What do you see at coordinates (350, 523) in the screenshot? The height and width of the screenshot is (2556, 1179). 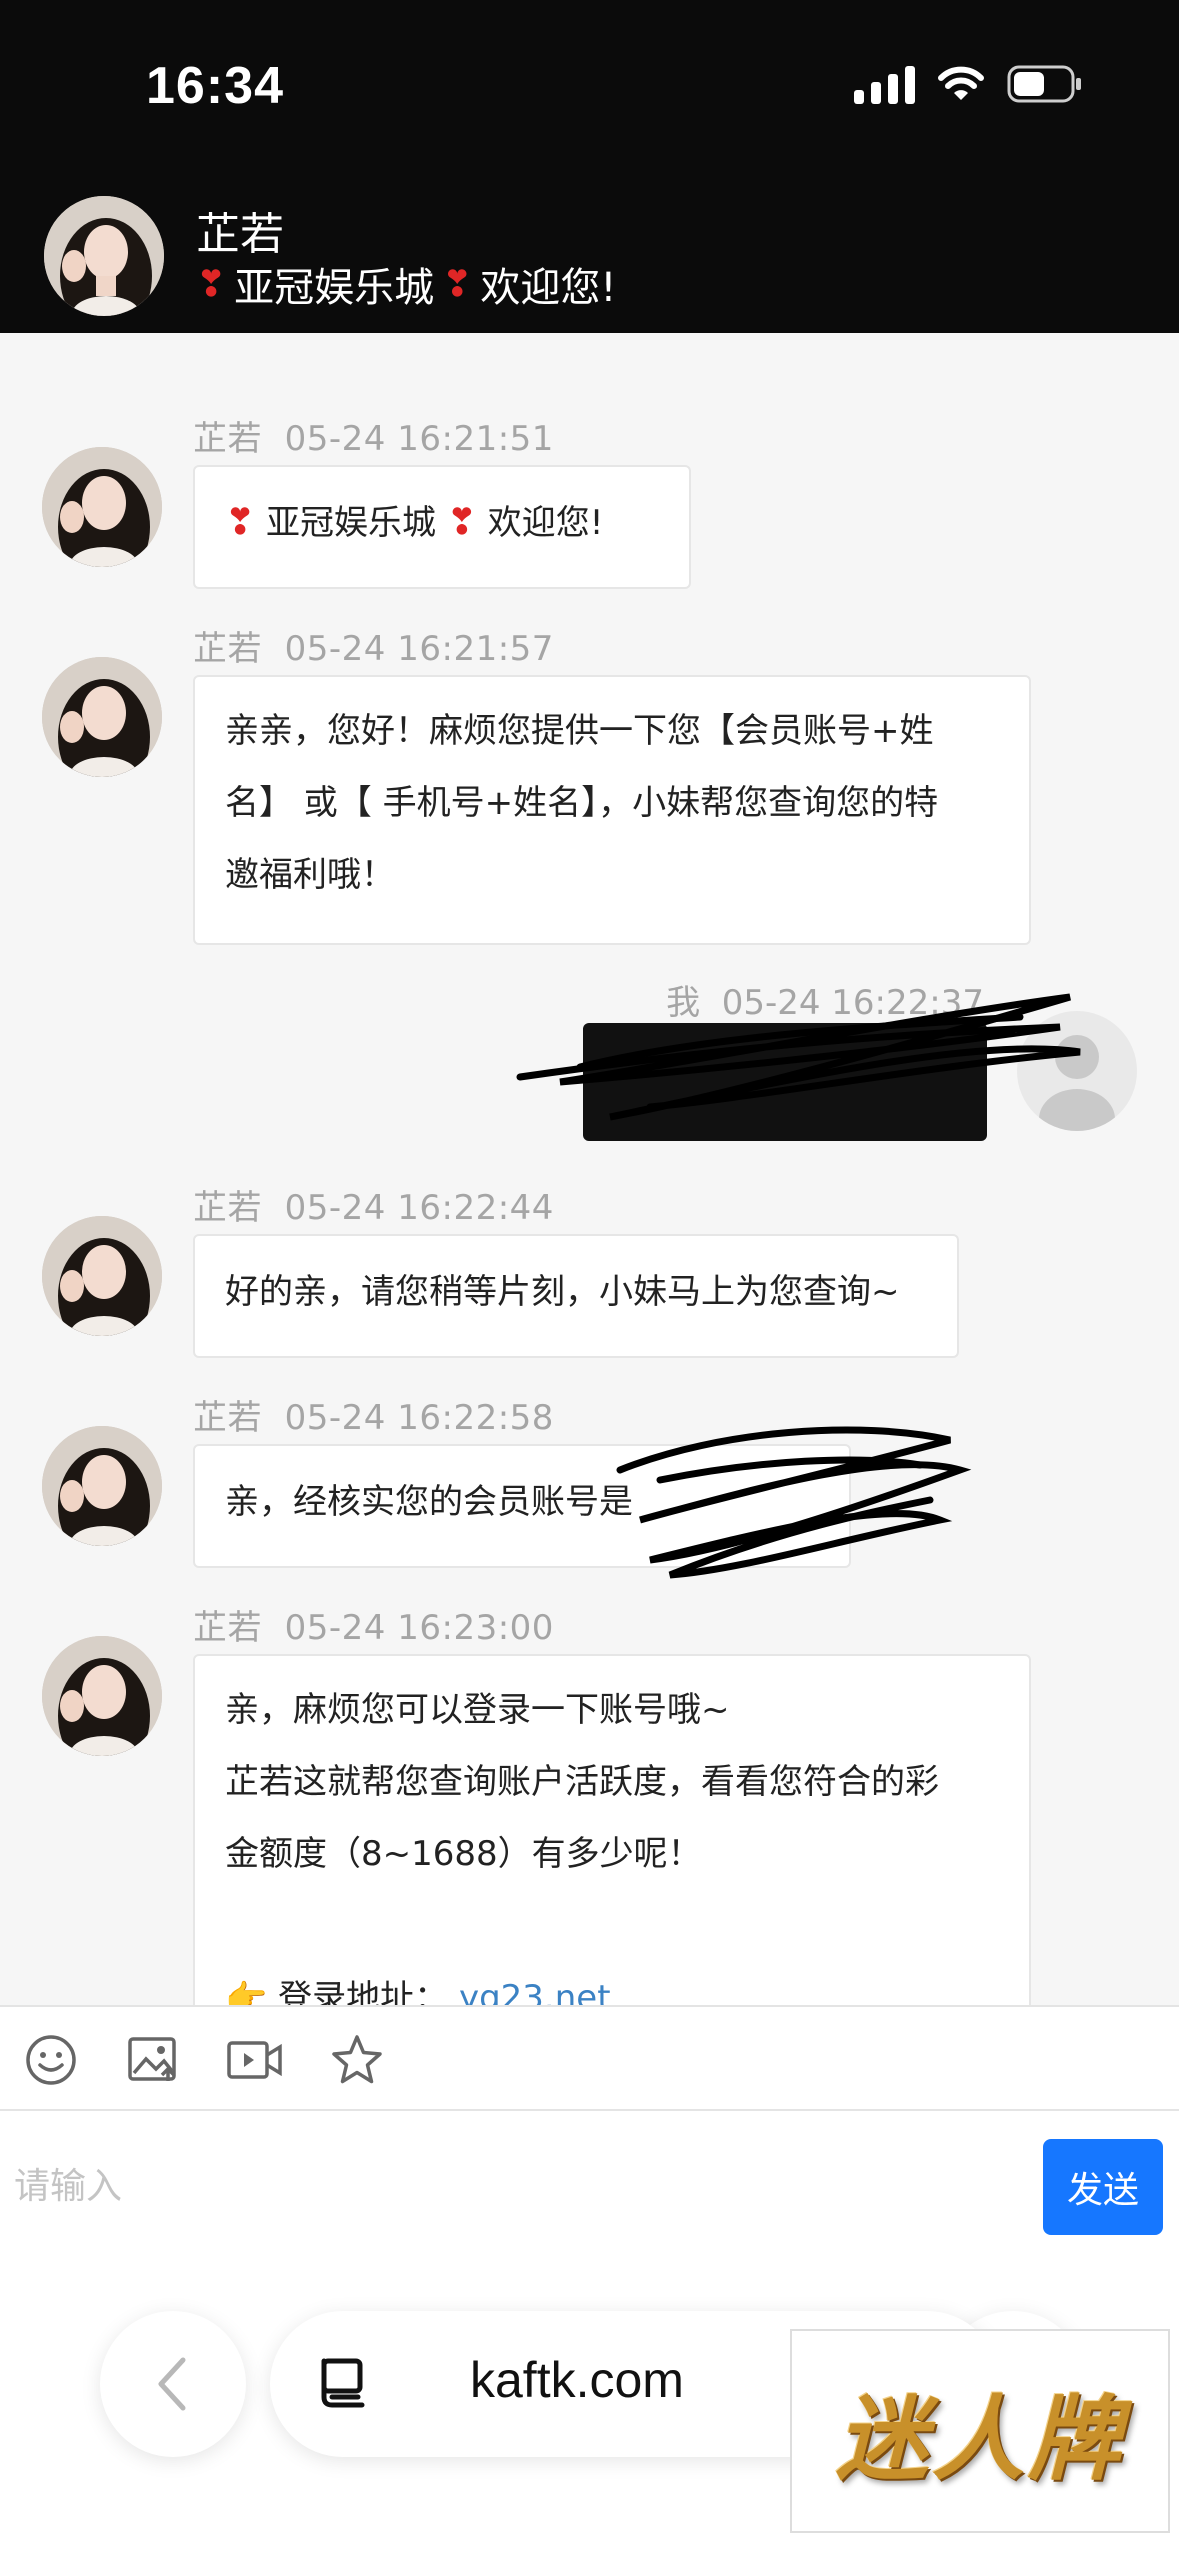 I see `message-text: 亚冠娱乐城` at bounding box center [350, 523].